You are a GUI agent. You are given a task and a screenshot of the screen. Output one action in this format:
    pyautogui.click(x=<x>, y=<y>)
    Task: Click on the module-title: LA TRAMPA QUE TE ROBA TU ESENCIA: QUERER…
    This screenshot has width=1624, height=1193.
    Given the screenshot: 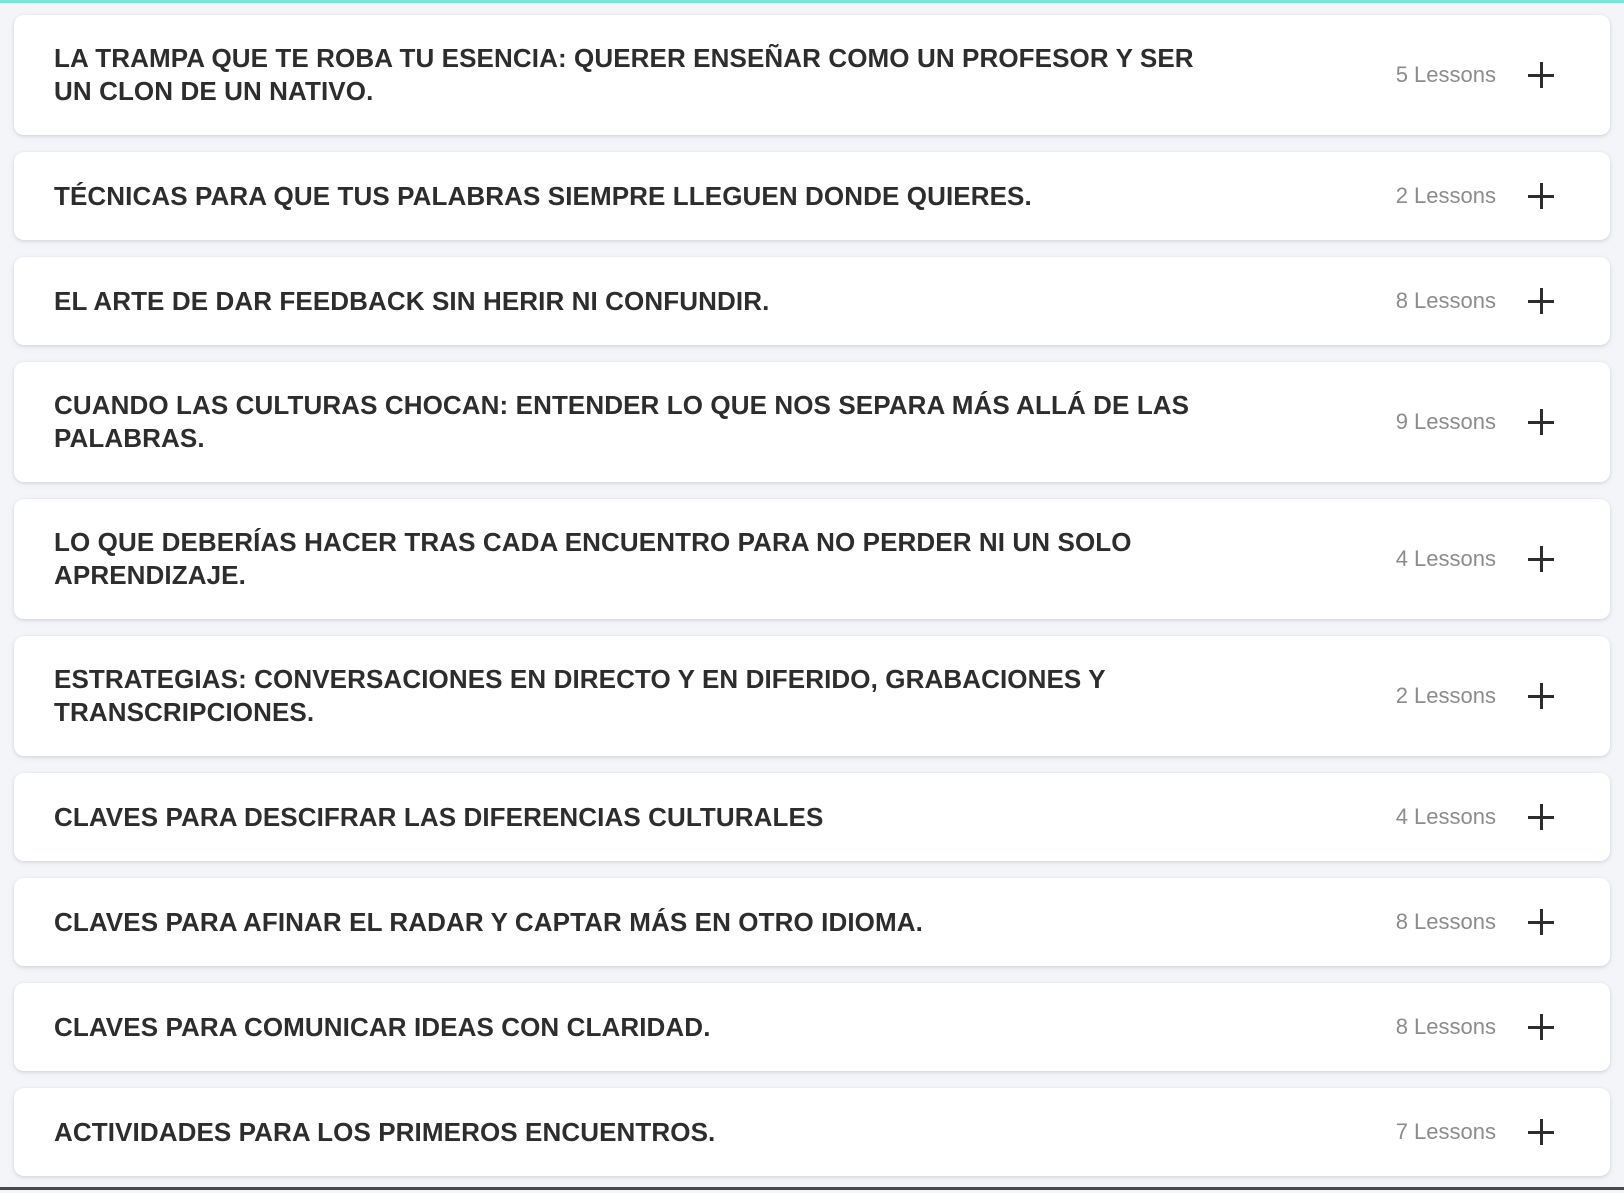 What is the action you would take?
    pyautogui.click(x=624, y=74)
    